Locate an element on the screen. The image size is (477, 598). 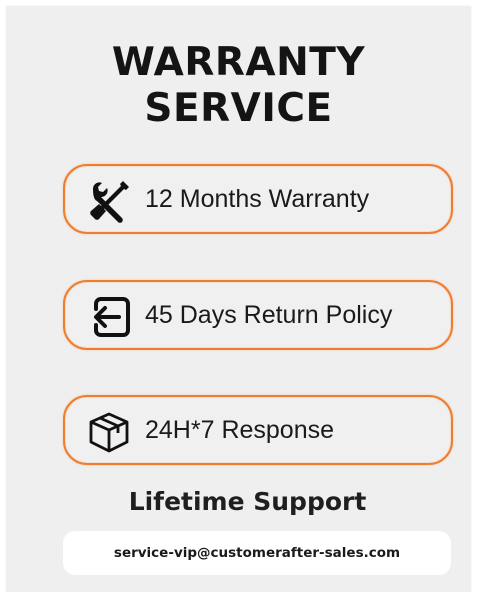
feature-return-policy: 45 Days Return Policy is located at coordinates (258, 315).